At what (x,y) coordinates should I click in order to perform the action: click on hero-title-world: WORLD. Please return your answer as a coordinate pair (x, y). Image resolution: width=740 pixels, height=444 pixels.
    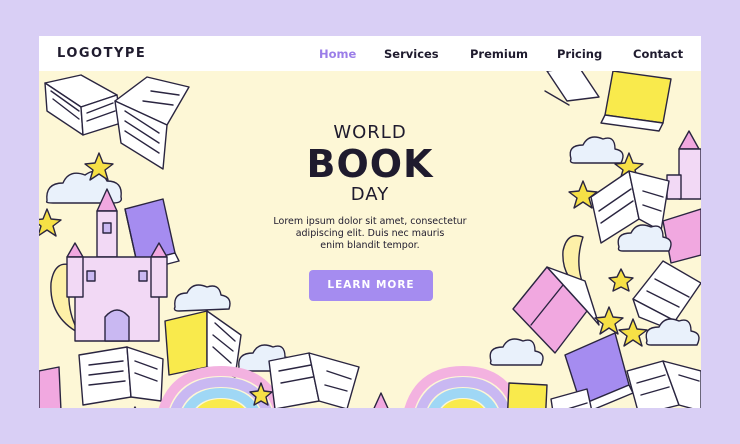
    Looking at the image, I should click on (370, 132).